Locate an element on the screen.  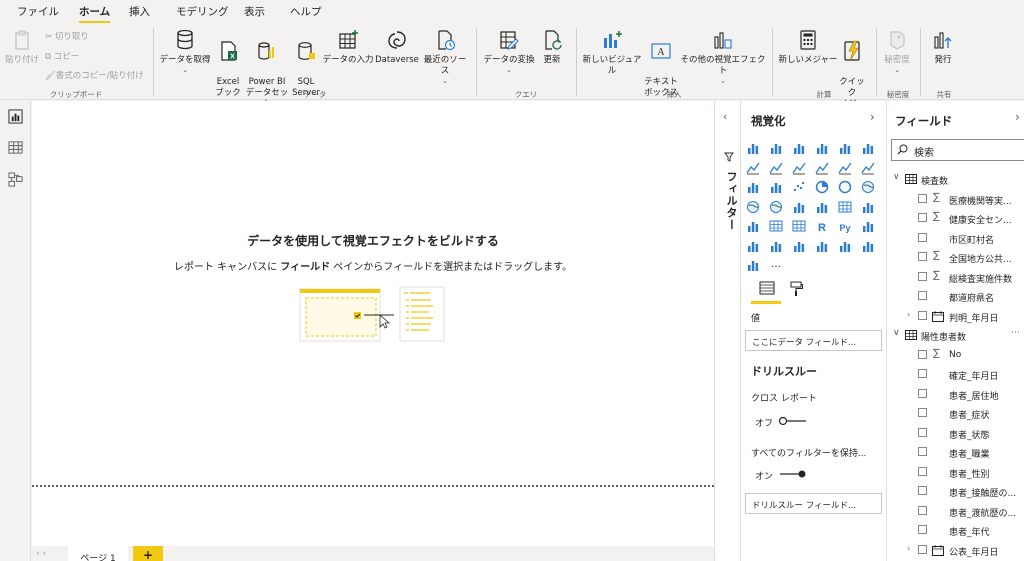
page-nav-arrows-icon: ‹ › is located at coordinates (41, 554).